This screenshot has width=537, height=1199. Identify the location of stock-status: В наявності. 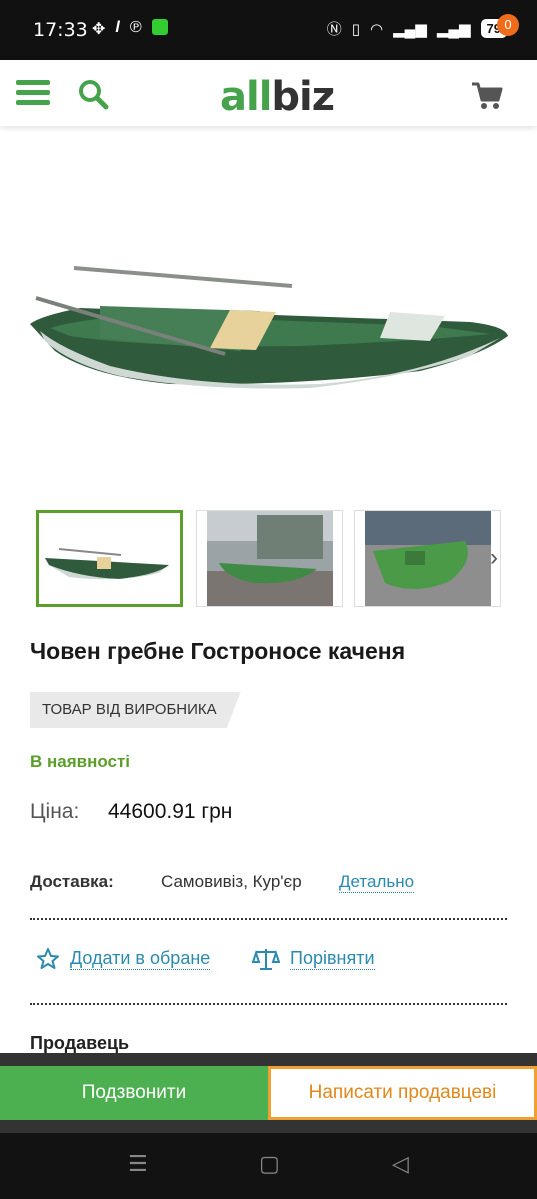
(80, 761).